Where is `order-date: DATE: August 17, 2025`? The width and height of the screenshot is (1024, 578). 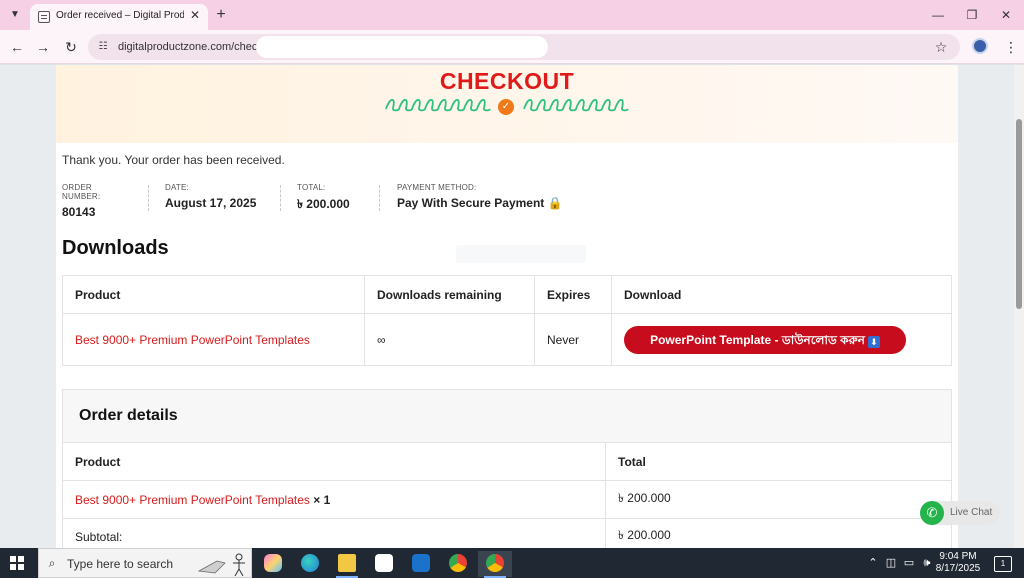 order-date: DATE: August 17, 2025 is located at coordinates (210, 198).